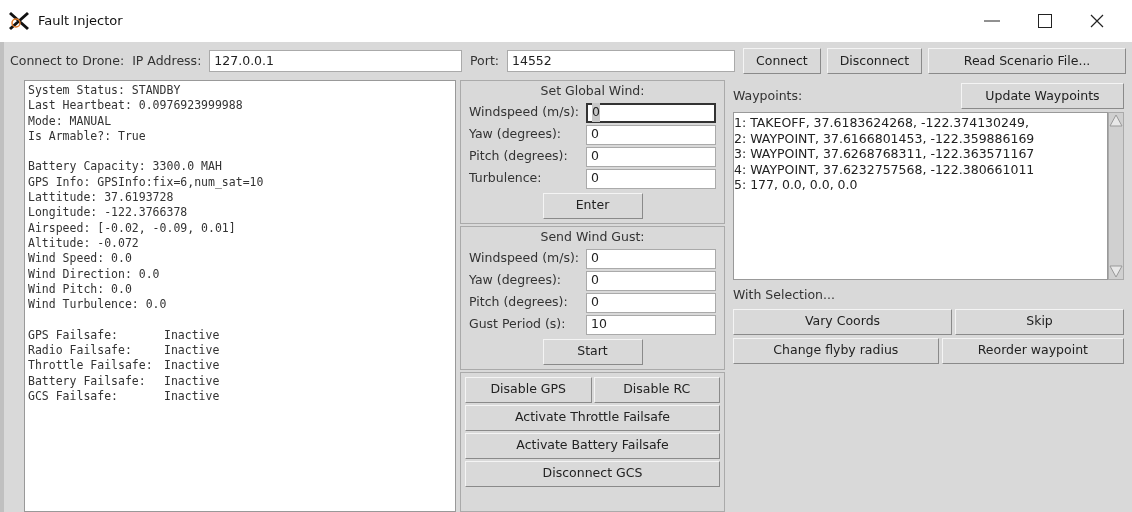 The image size is (1132, 512). I want to click on failsafe-button: Disconnect GCS, so click(592, 473).